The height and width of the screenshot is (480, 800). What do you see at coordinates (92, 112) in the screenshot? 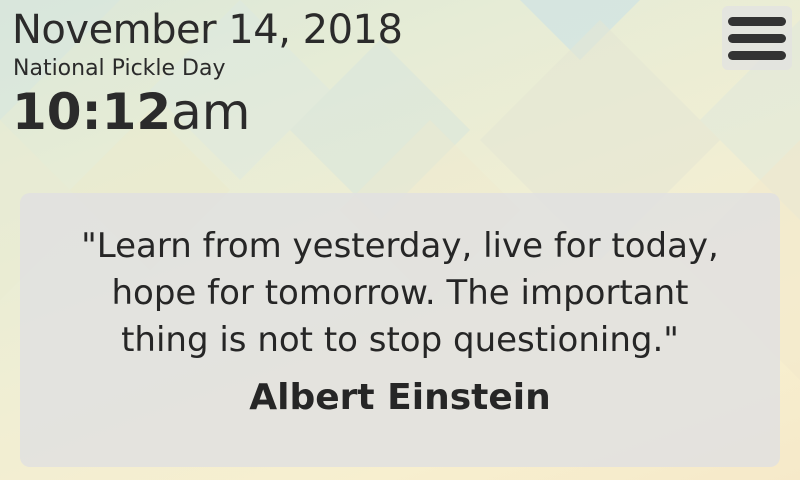
I see `time-hours-minutes: 10:12` at bounding box center [92, 112].